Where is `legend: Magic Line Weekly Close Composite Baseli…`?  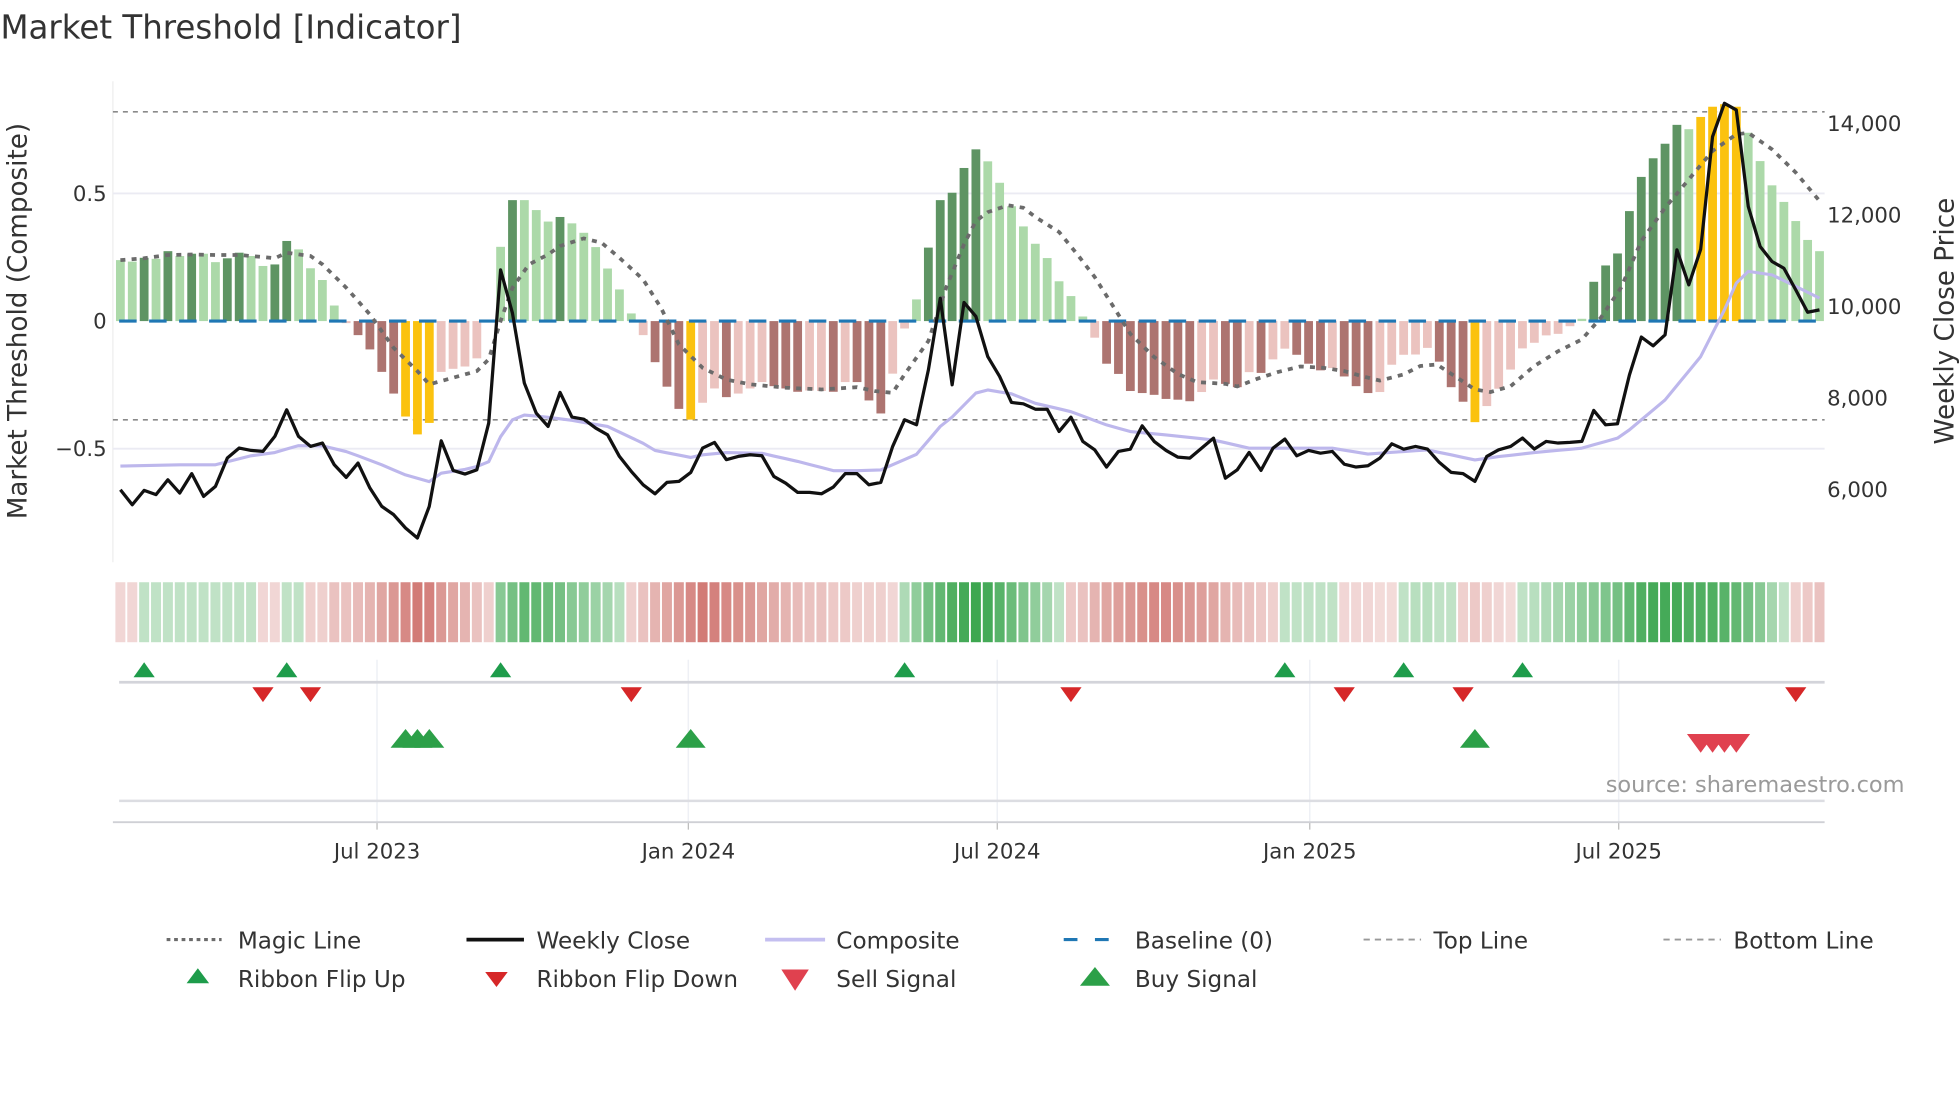
legend: Magic Line Weekly Close Composite Baseli… is located at coordinates (1020, 960).